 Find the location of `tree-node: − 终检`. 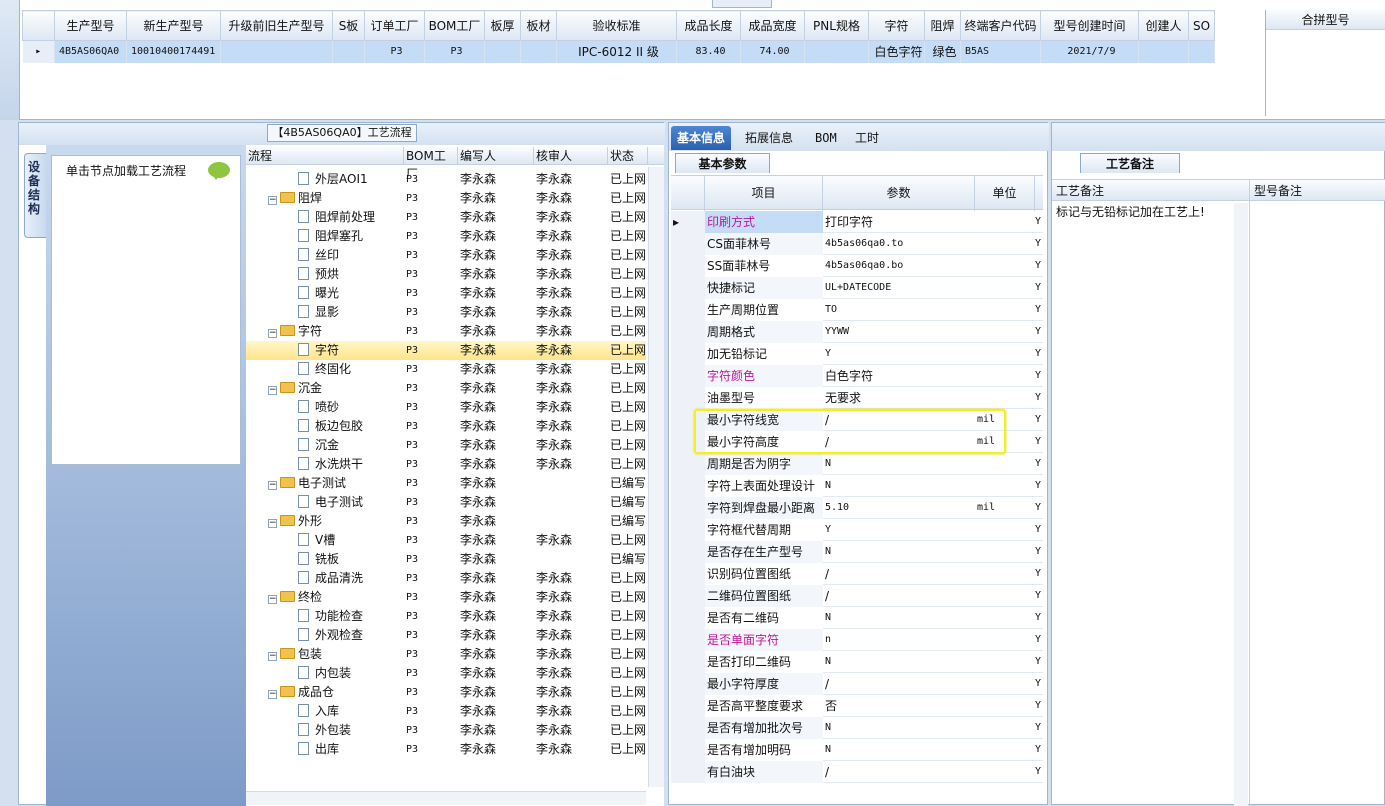

tree-node: − 终检 is located at coordinates (336, 597).